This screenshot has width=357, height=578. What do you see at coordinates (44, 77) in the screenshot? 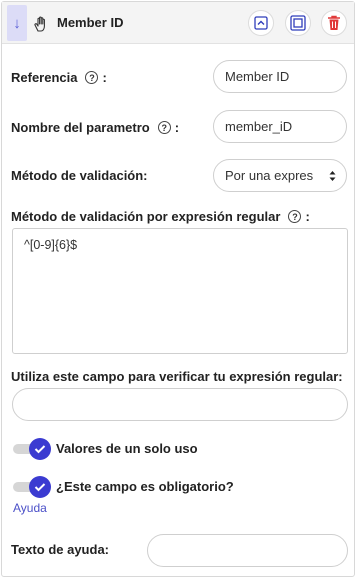
I see `referencia-label-text: Referencia` at bounding box center [44, 77].